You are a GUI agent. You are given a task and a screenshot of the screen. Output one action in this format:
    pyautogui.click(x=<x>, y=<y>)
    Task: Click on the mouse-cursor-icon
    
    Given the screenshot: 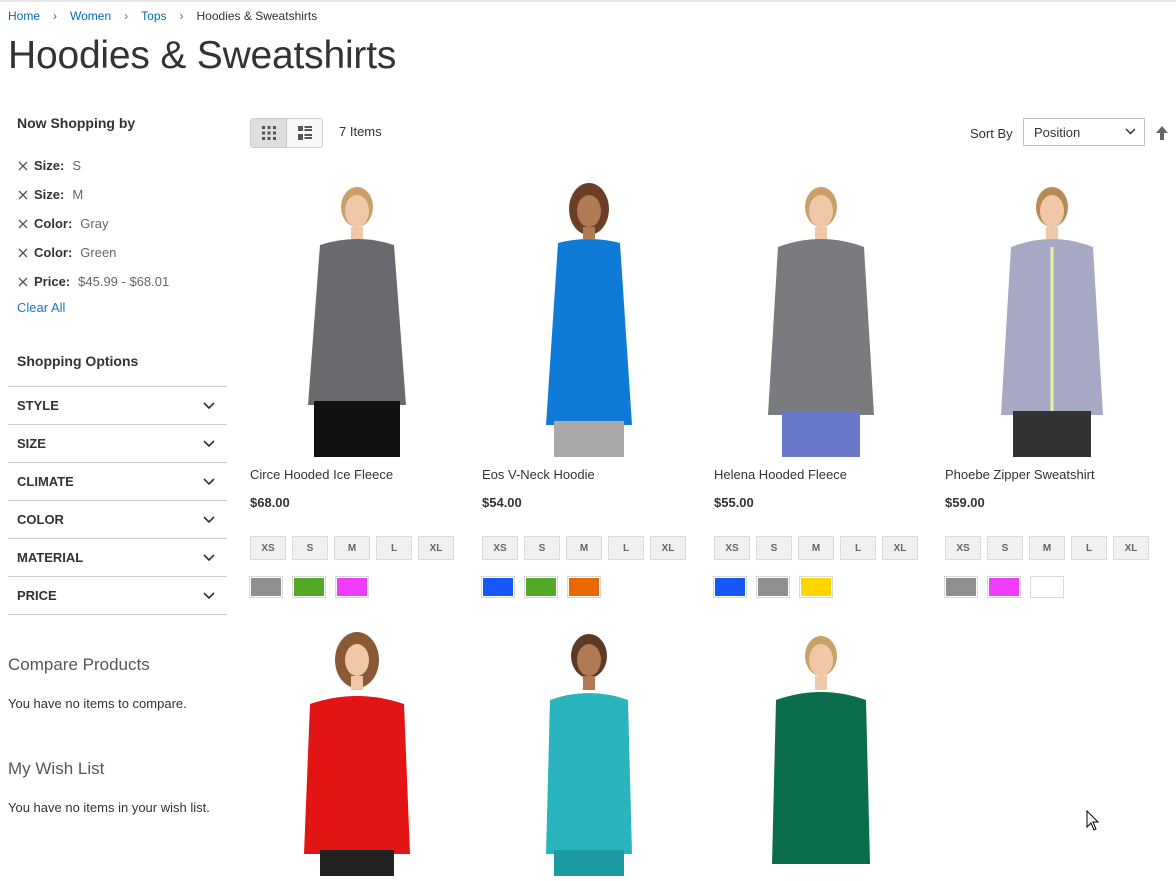 What is the action you would take?
    pyautogui.click(x=1093, y=820)
    